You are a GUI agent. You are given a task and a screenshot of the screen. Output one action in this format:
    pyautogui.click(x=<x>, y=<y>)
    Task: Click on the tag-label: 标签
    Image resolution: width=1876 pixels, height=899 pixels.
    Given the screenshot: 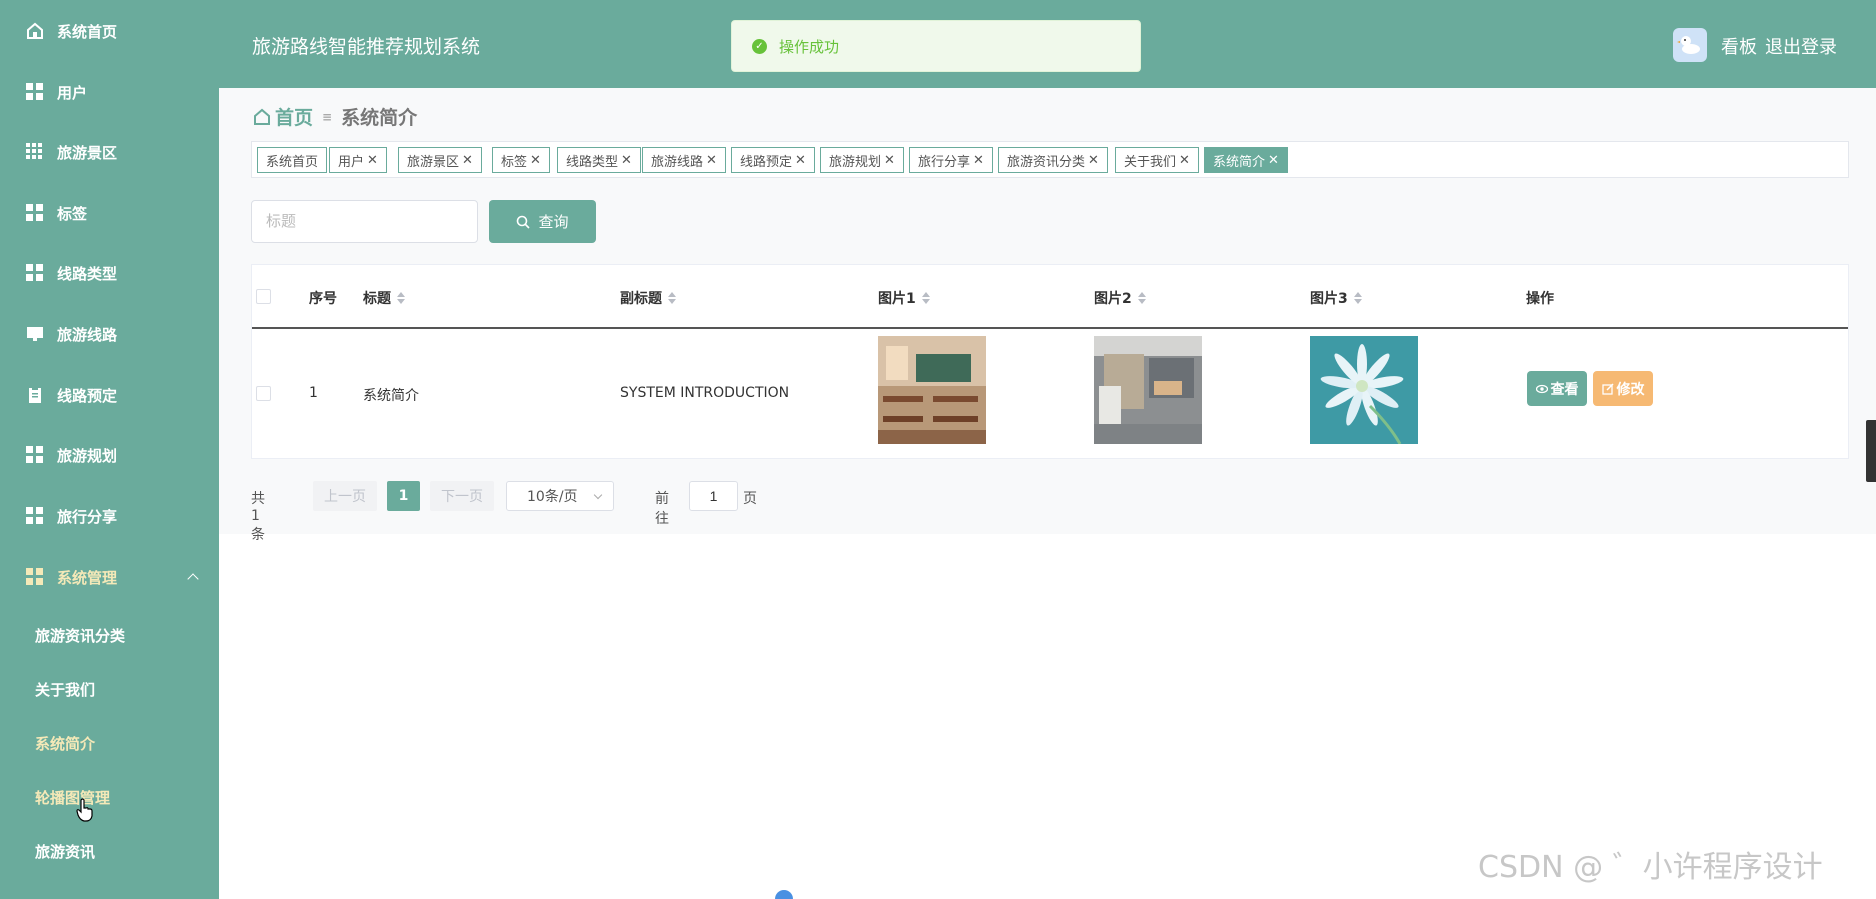 What is the action you would take?
    pyautogui.click(x=514, y=162)
    